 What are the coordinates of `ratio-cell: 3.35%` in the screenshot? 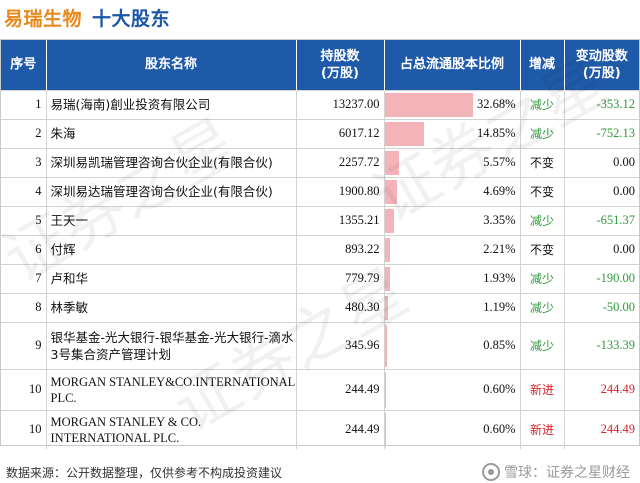 It's located at (452, 220).